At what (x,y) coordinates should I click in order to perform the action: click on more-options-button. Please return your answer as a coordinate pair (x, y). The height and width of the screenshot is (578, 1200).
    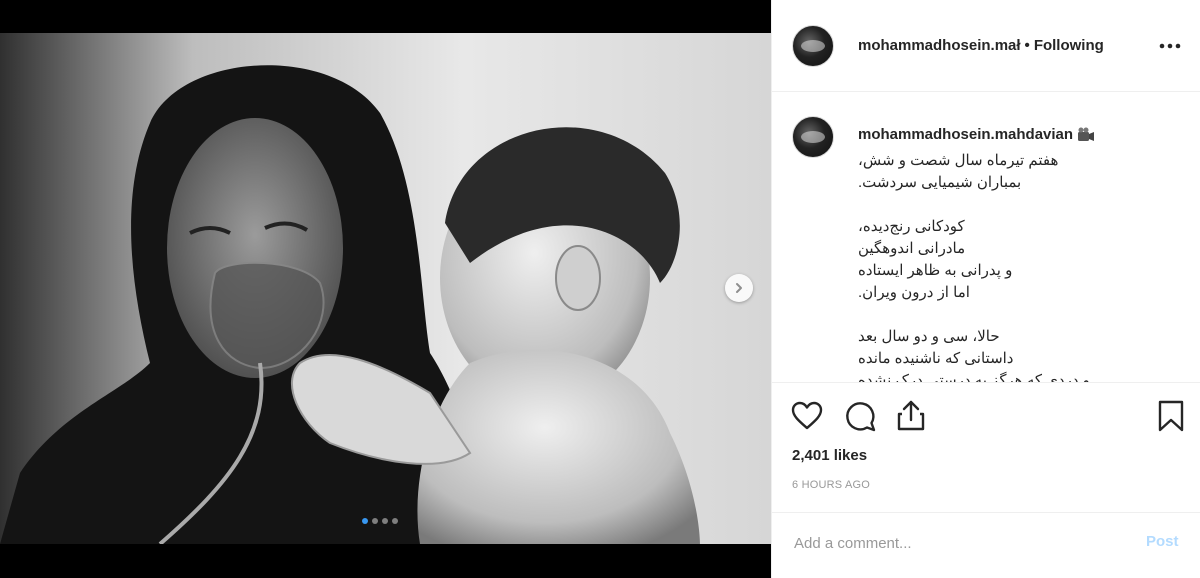
    Looking at the image, I should click on (1170, 46).